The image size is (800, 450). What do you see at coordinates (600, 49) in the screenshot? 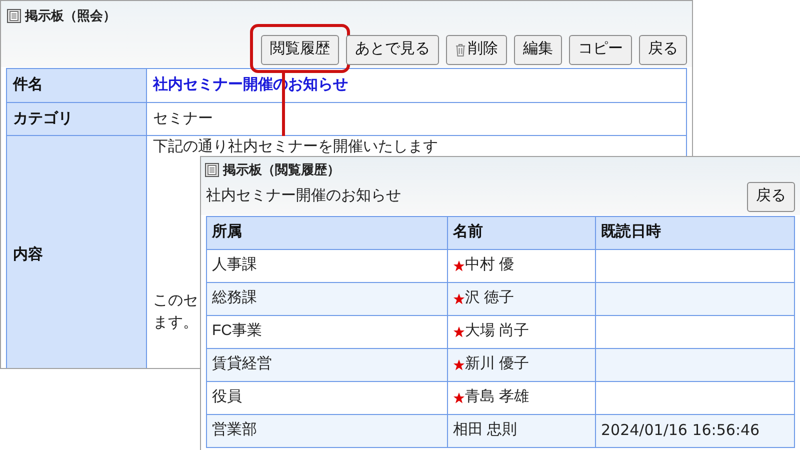
I see `toolbar-button: コピー` at bounding box center [600, 49].